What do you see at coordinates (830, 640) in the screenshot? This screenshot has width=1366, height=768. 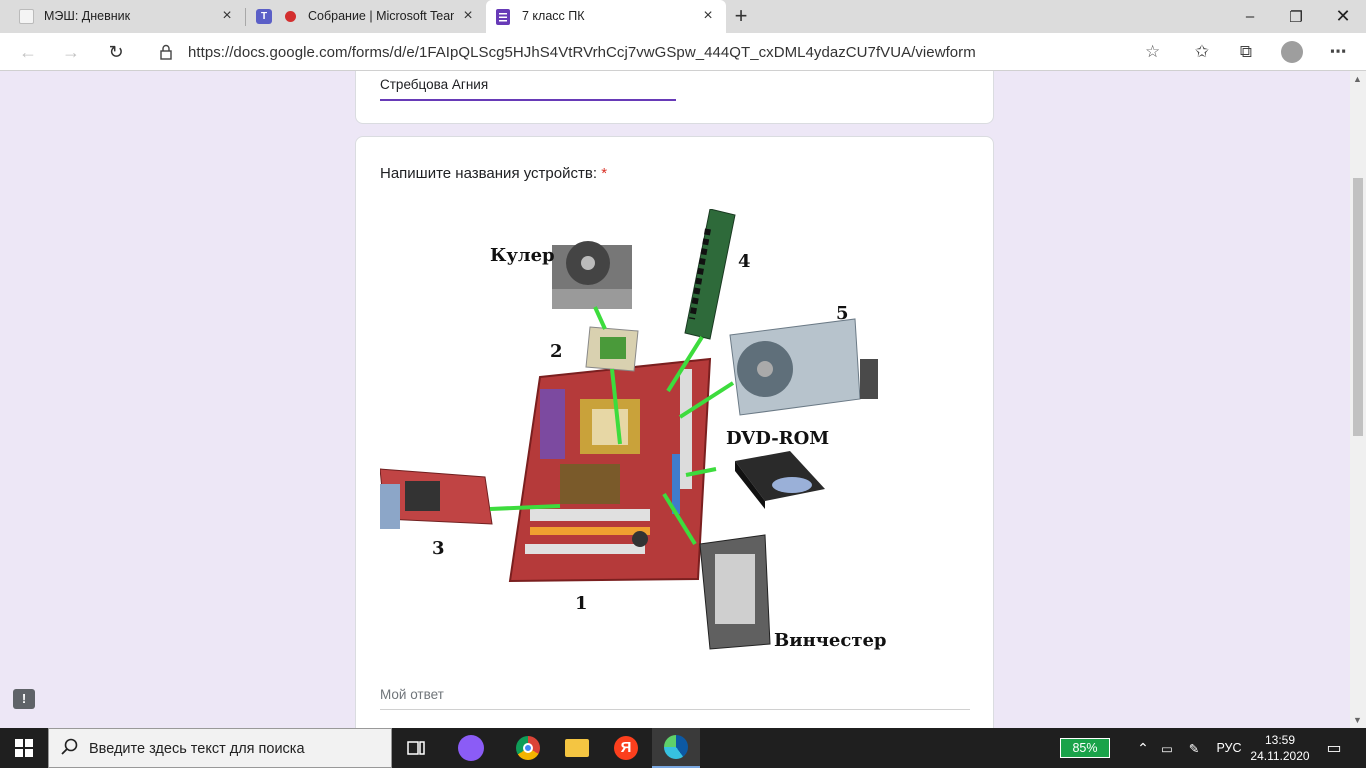 I see `label-hdd: Винчестер` at bounding box center [830, 640].